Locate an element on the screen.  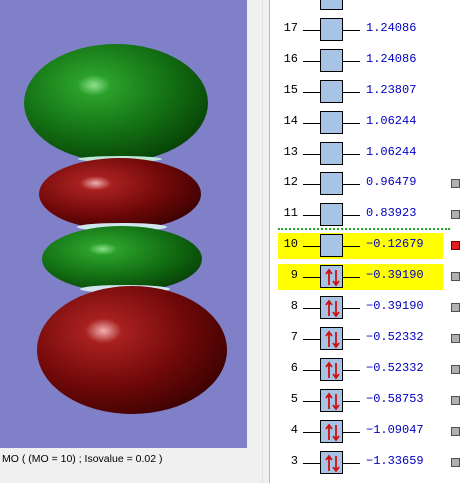
mo-row-6: 6 −0.52332 is located at coordinates (369, 369).